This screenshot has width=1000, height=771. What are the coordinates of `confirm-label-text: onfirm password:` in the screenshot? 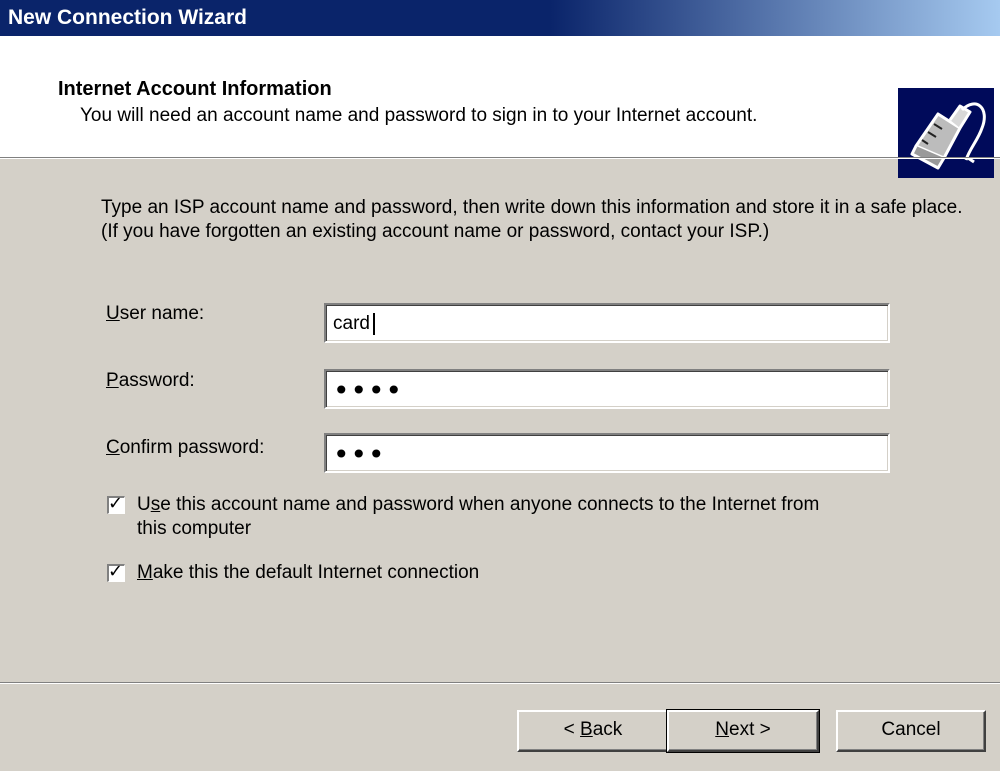 It's located at (192, 447).